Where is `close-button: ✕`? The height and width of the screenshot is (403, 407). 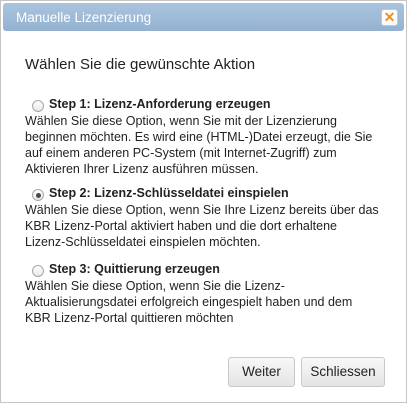 close-button: ✕ is located at coordinates (389, 17).